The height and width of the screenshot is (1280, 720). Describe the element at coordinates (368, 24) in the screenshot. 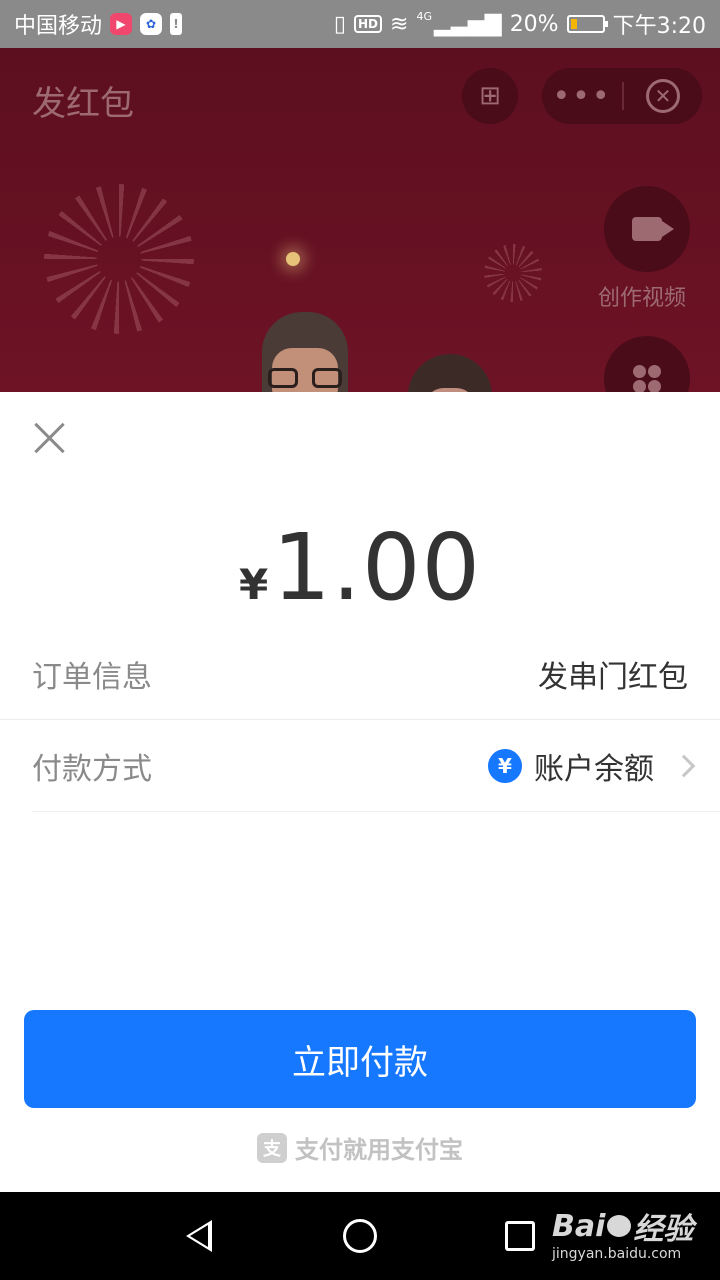

I see `hd-badge: HD` at that location.